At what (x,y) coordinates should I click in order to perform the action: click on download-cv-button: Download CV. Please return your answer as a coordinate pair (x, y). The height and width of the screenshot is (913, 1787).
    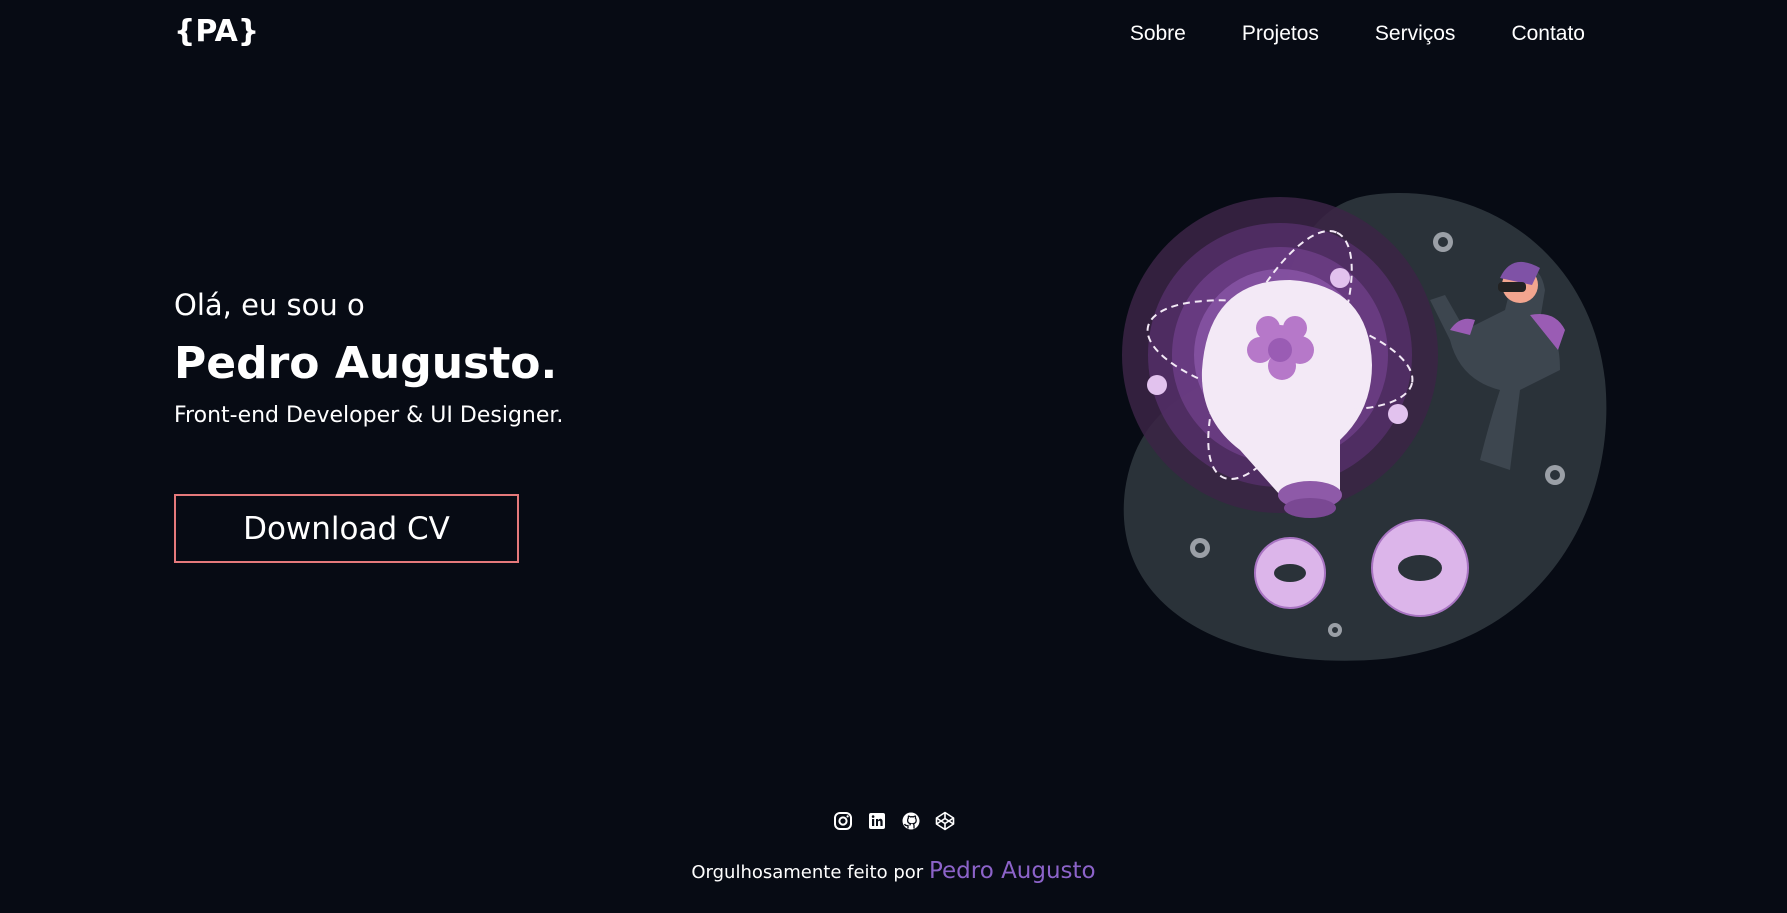
    Looking at the image, I should click on (346, 528).